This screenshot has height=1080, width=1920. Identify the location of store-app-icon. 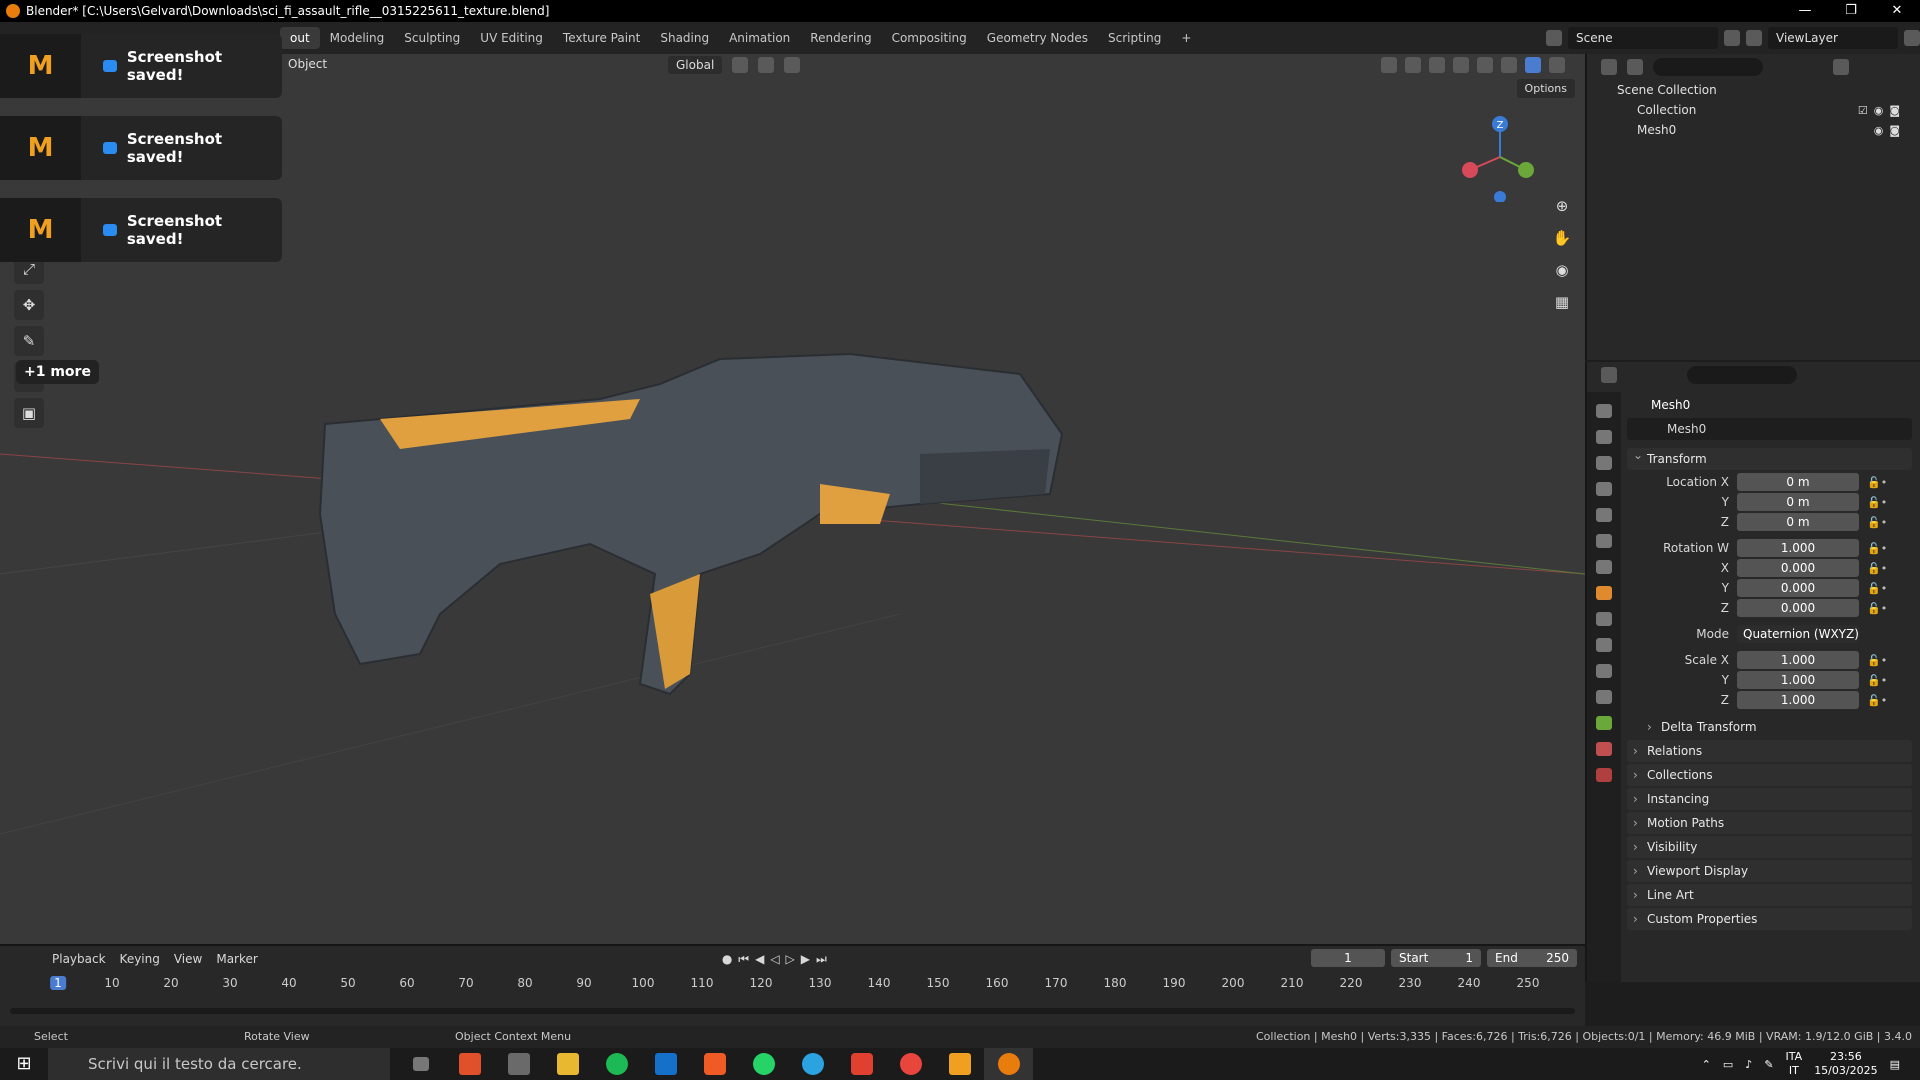
(518, 1064).